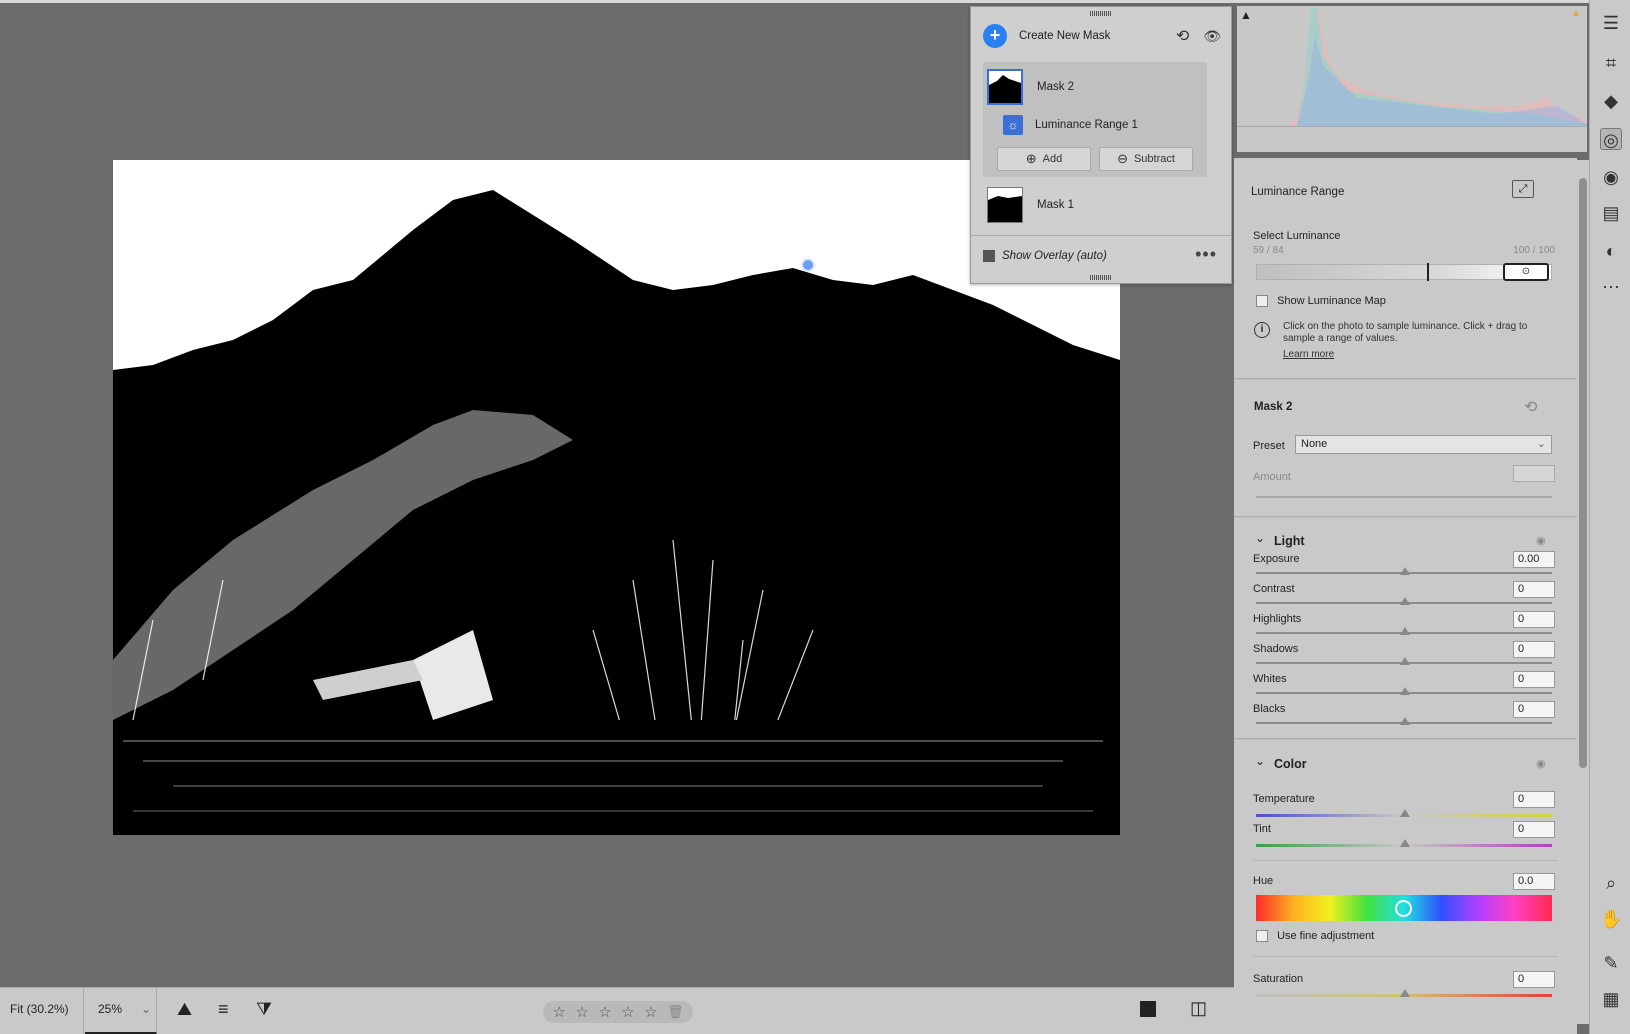 This screenshot has height=1034, width=1630. Describe the element at coordinates (1289, 541) in the screenshot. I see `light-section-title: Light` at that location.